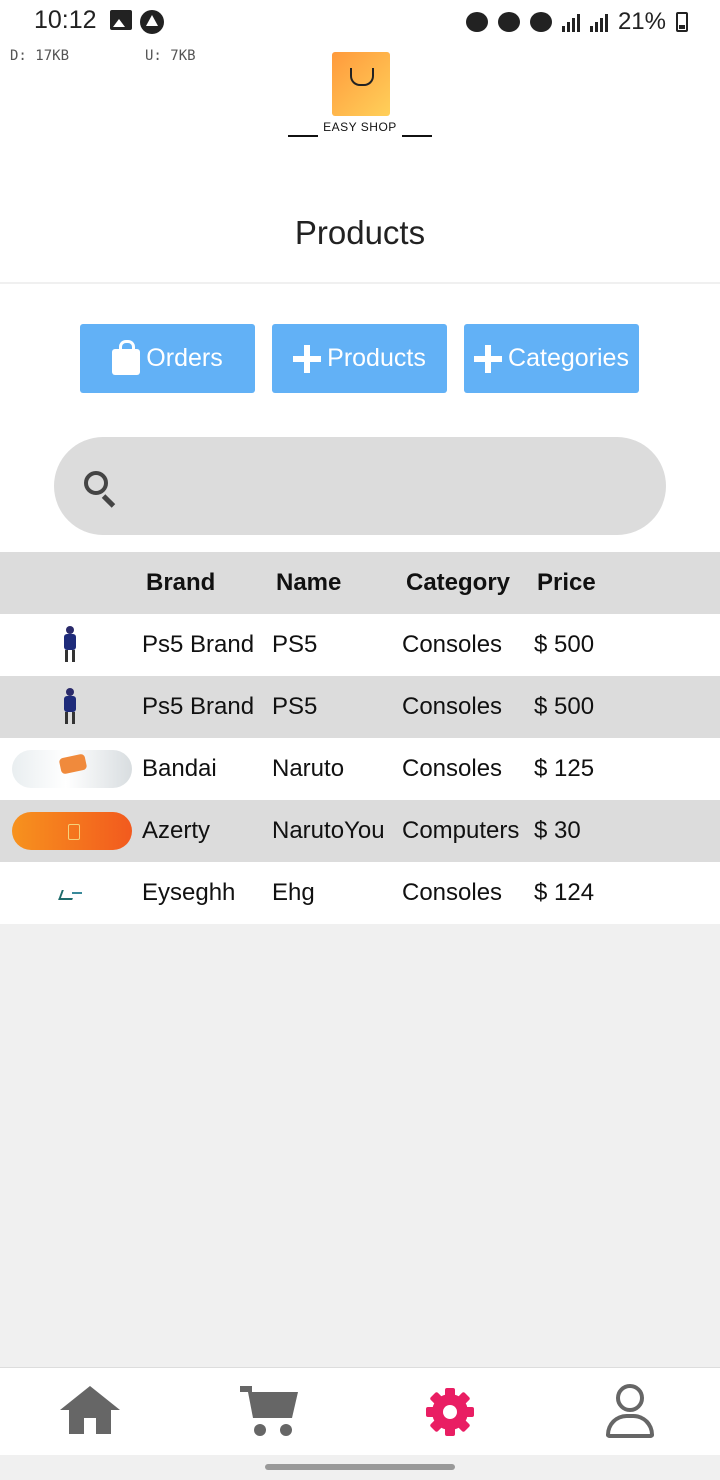 This screenshot has width=720, height=1480. Describe the element at coordinates (458, 582) in the screenshot. I see `column-header-category: Category` at that location.